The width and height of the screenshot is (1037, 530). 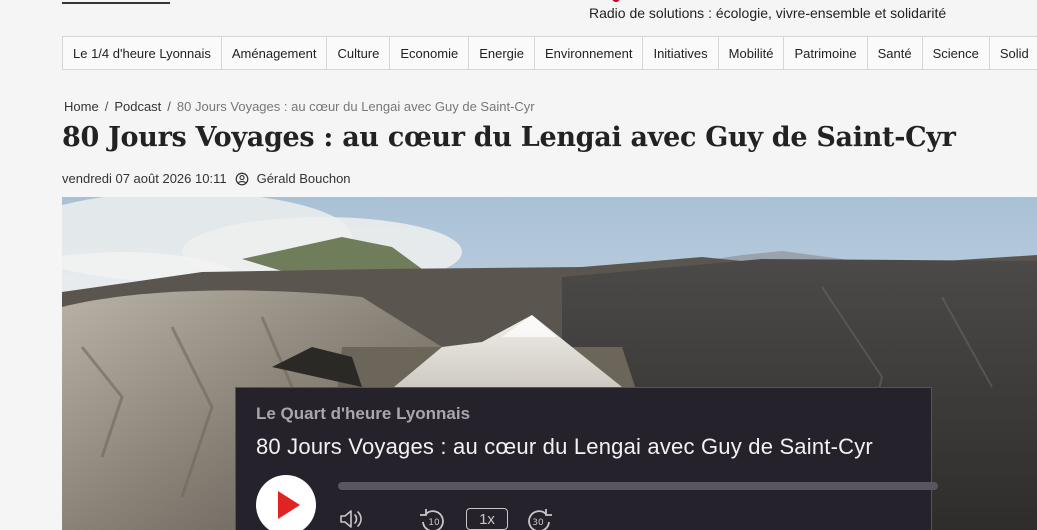 I want to click on nav-item-amenagement: Aménagement, so click(x=275, y=53).